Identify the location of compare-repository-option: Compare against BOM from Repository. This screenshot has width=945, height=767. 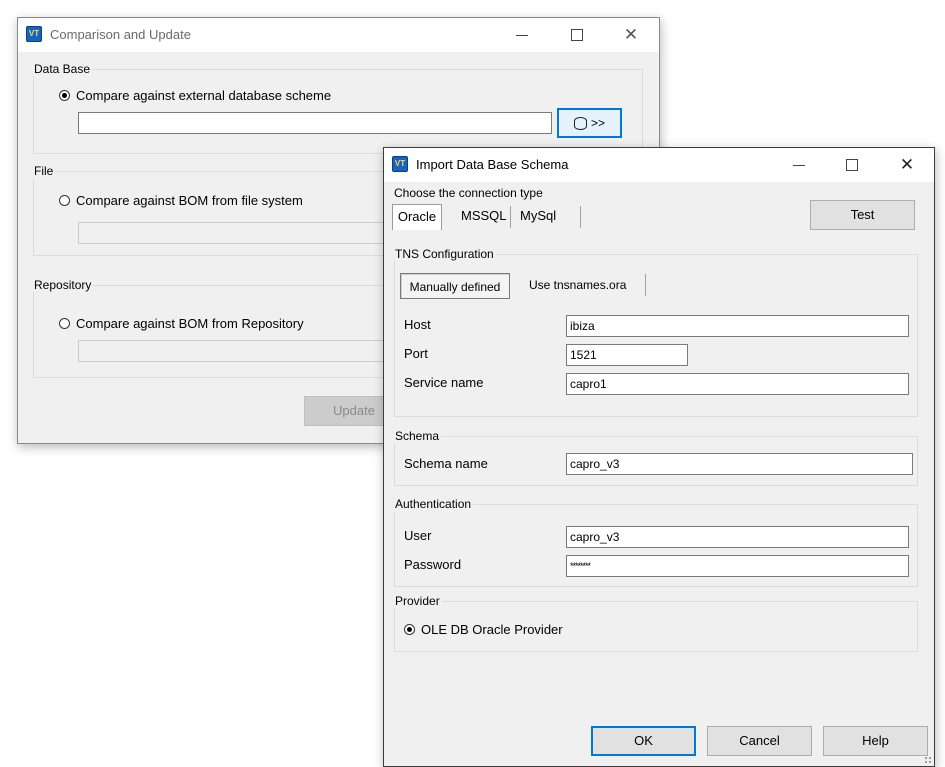
(181, 323).